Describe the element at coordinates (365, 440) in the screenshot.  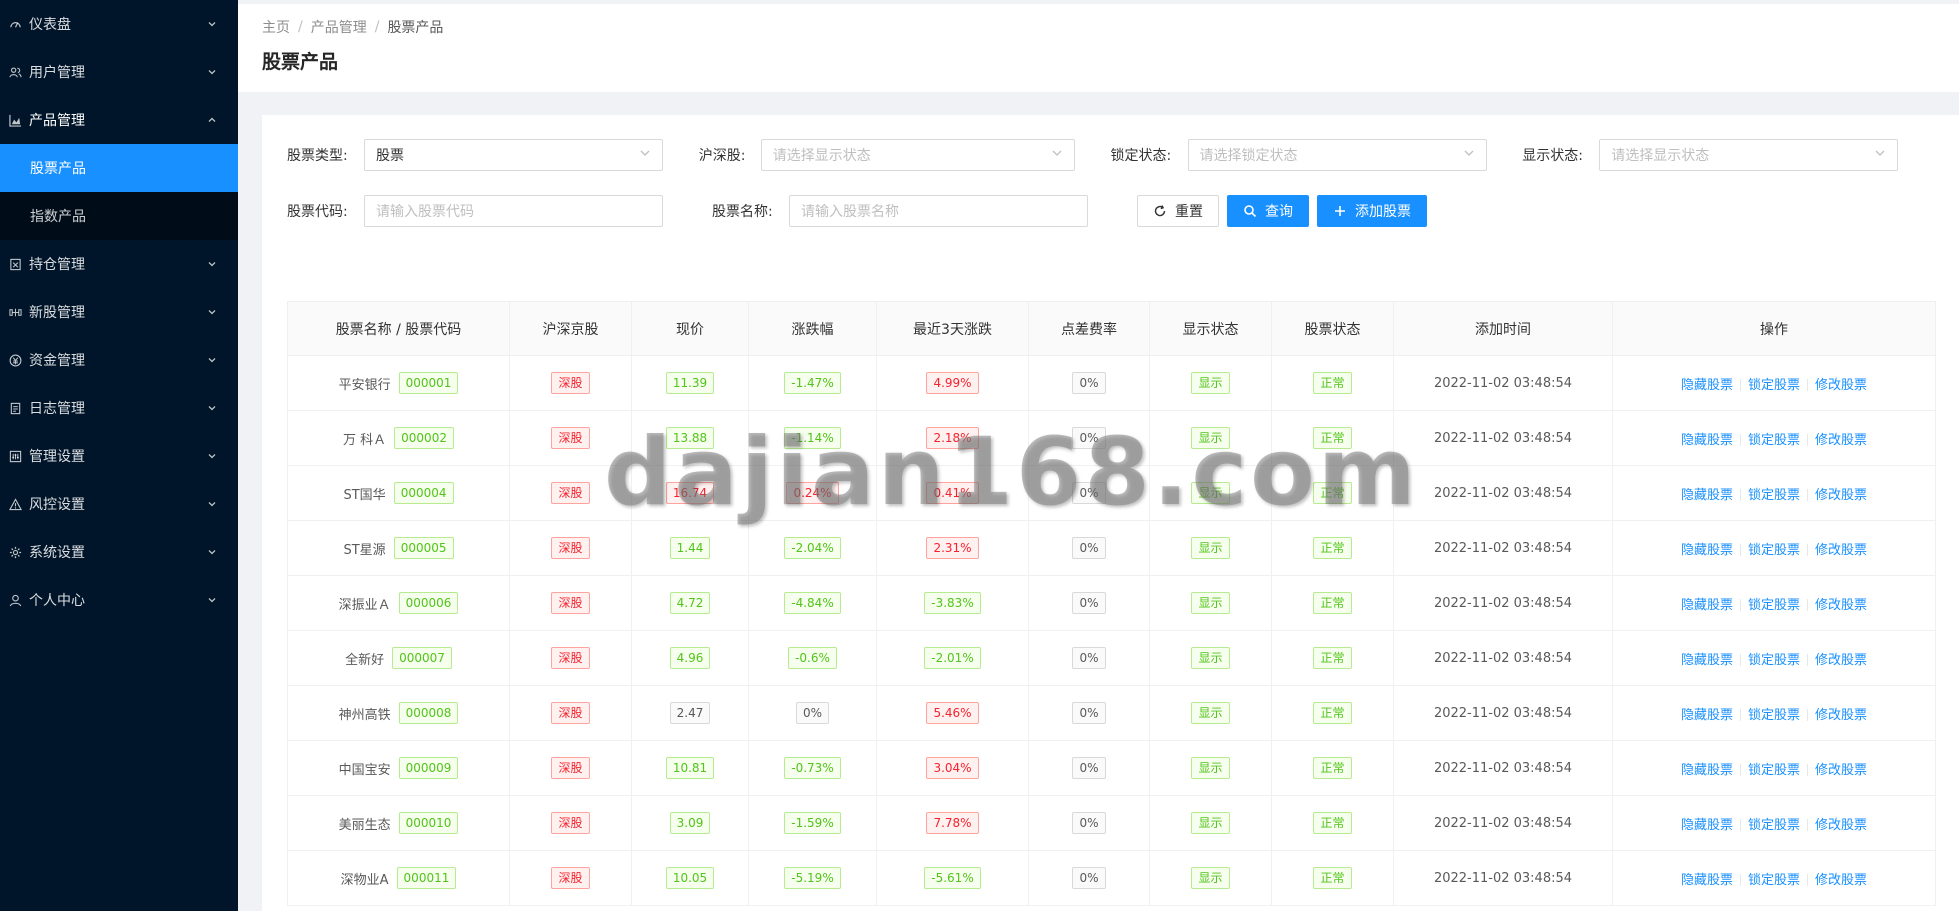
I see `stock-name: 万 科Ａ` at that location.